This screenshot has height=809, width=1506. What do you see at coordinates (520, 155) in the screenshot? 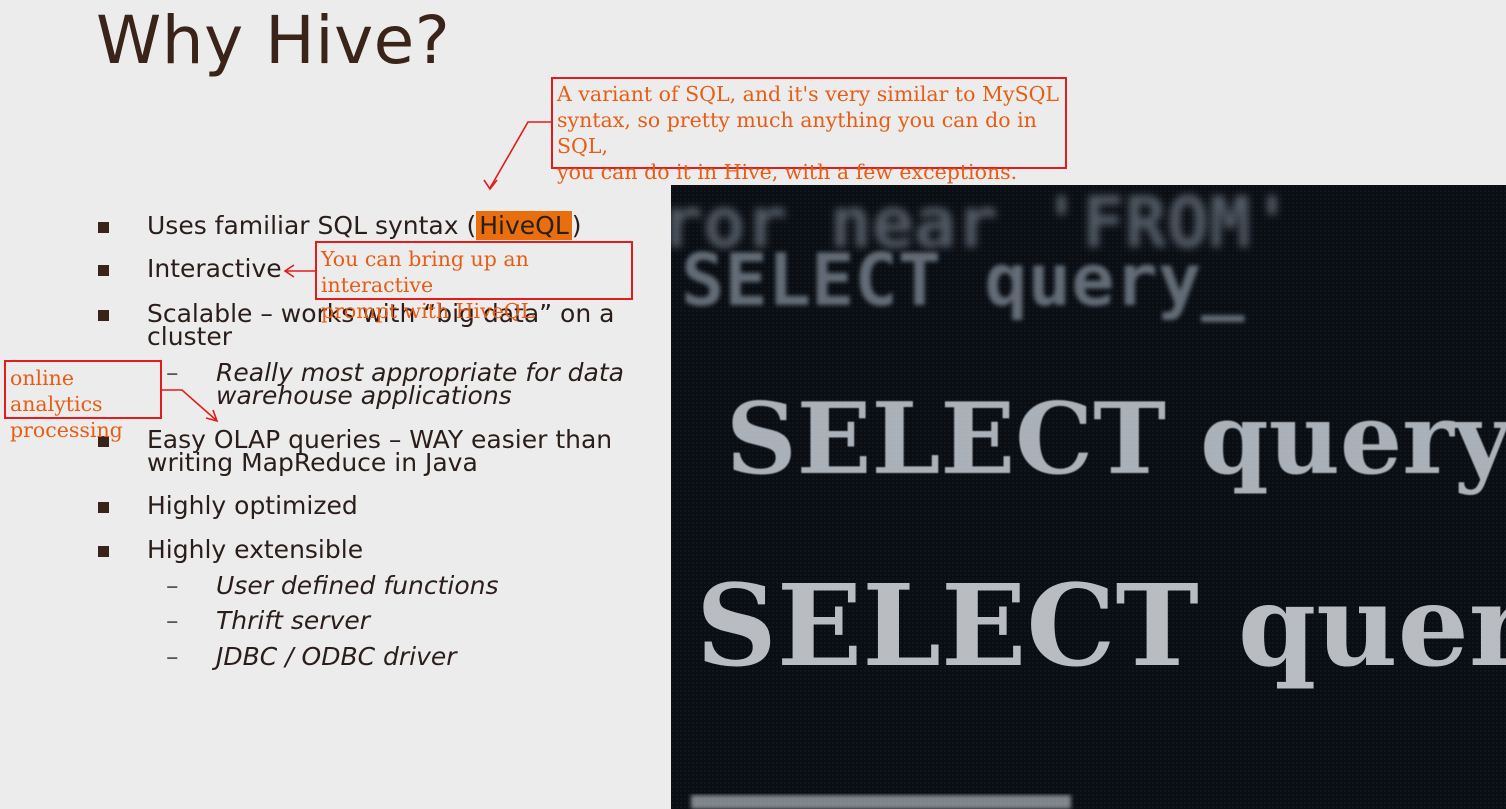
I see `arrow-to-hiveql` at bounding box center [520, 155].